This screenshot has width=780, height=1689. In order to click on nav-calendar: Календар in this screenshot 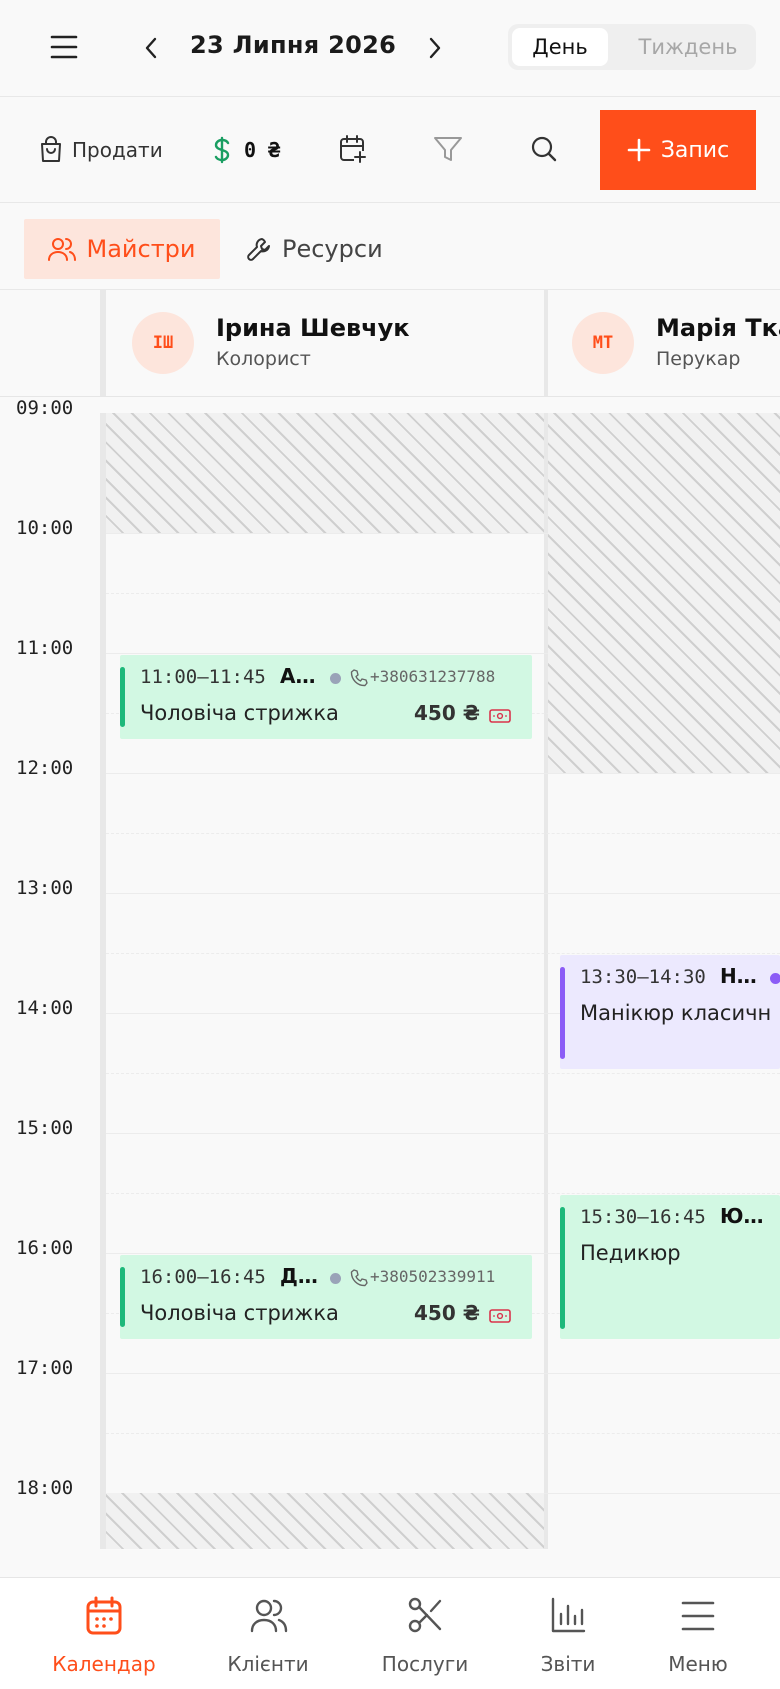, I will do `click(104, 1633)`.